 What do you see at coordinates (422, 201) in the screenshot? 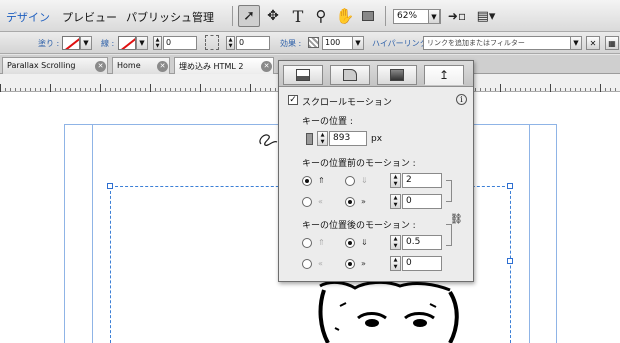
I see `before-horizontal-field: 0` at bounding box center [422, 201].